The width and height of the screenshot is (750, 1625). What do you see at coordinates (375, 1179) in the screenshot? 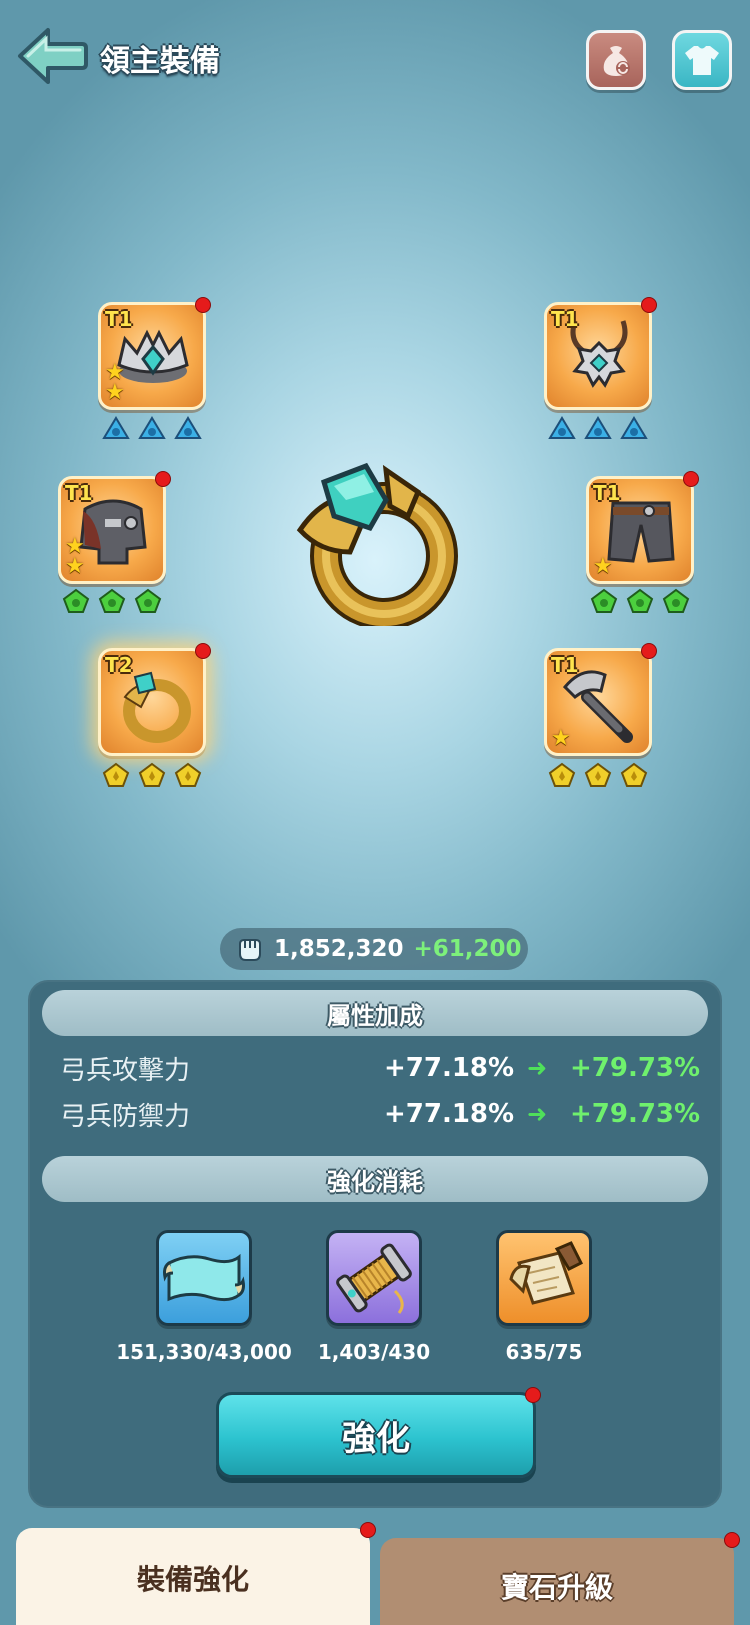
I see `cost-header: 強化消耗` at bounding box center [375, 1179].